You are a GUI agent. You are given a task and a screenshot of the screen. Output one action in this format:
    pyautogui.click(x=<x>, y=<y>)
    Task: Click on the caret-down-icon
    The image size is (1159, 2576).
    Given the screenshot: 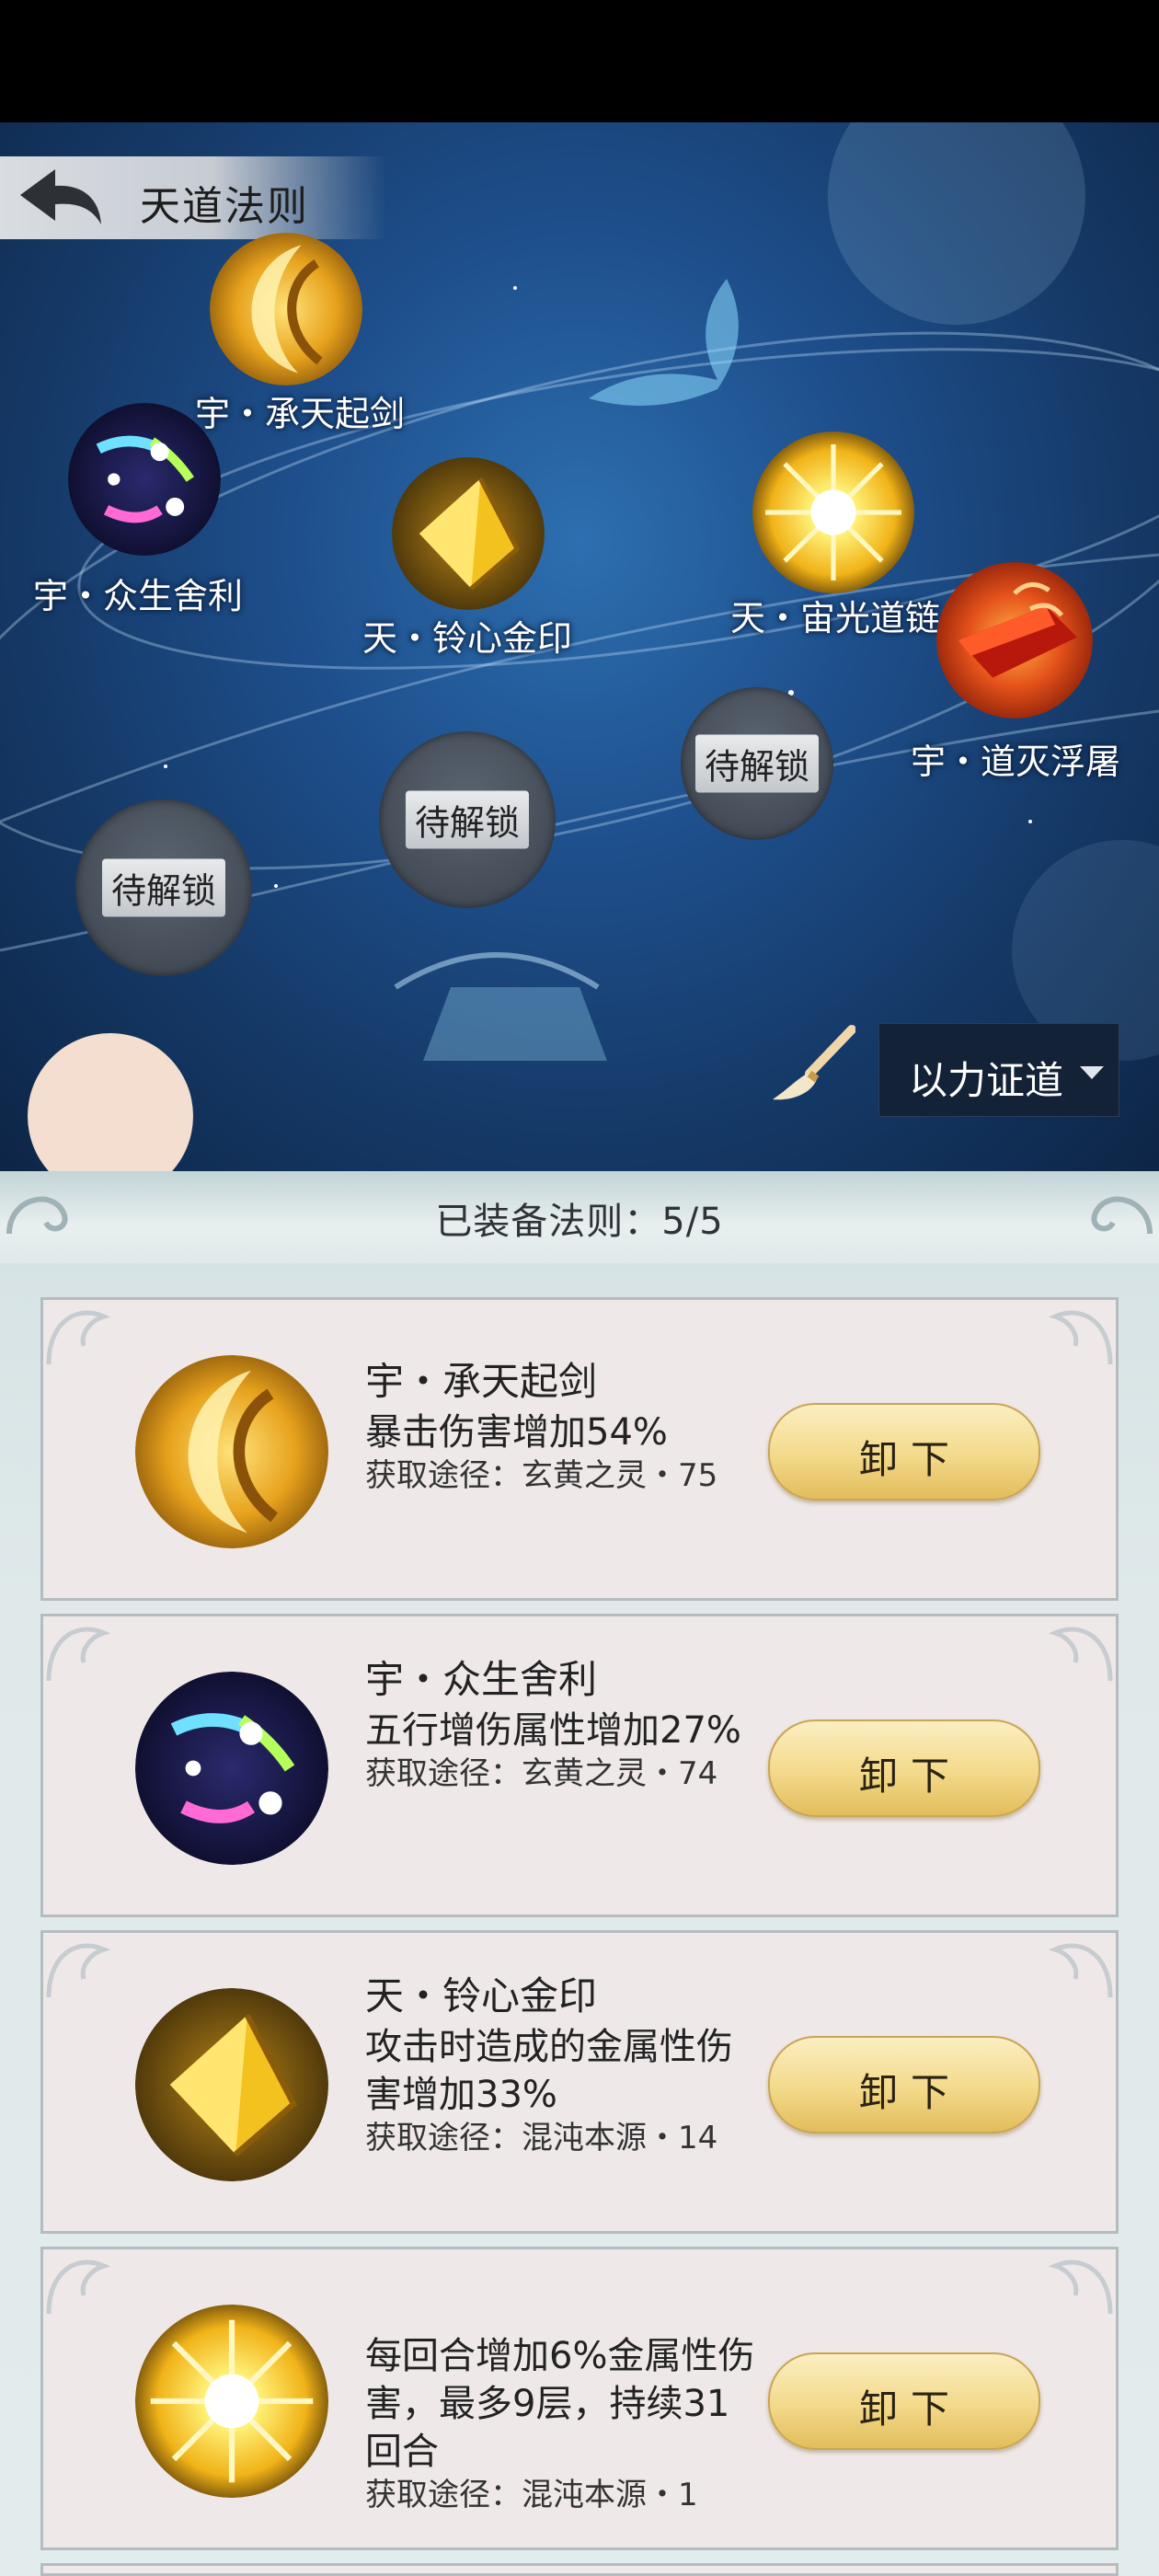 What is the action you would take?
    pyautogui.click(x=1092, y=1072)
    